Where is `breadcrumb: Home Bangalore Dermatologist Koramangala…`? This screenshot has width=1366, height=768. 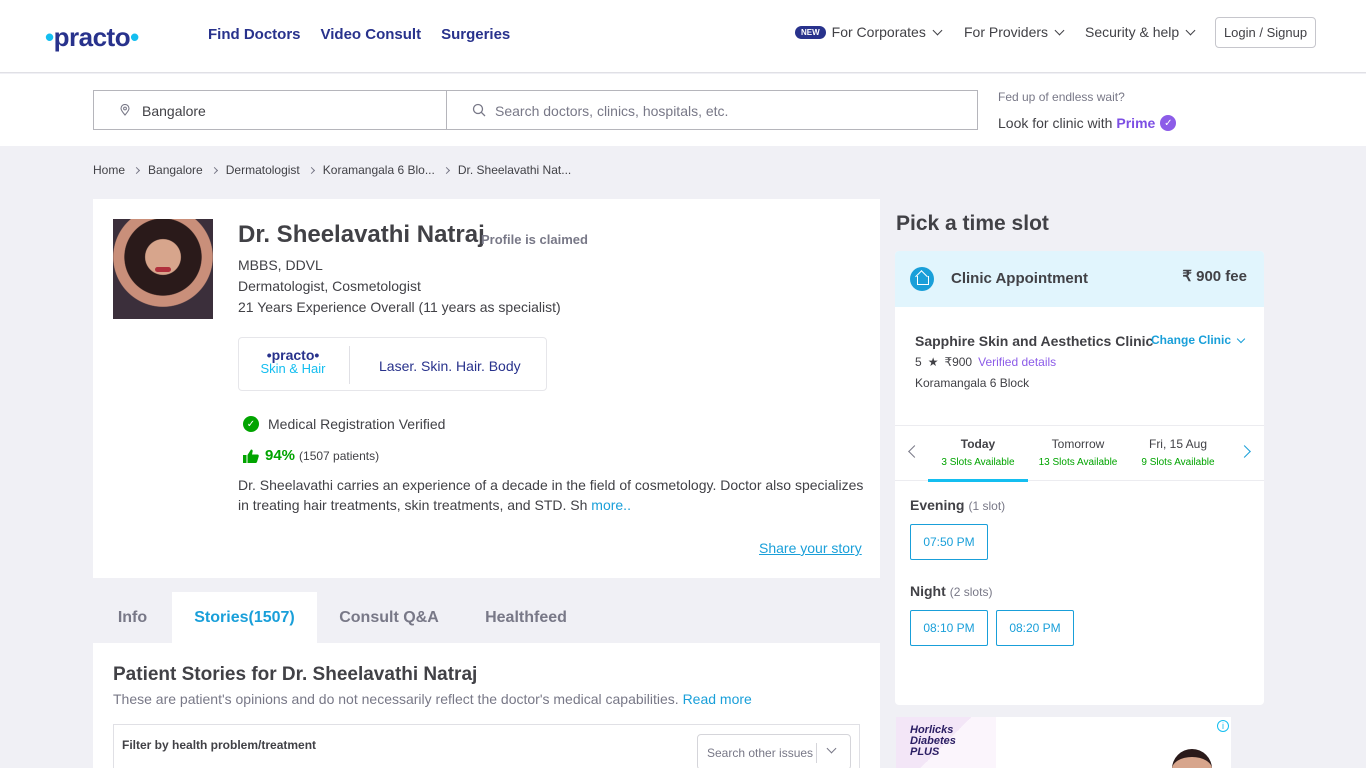 breadcrumb: Home Bangalore Dermatologist Koramangala… is located at coordinates (332, 170).